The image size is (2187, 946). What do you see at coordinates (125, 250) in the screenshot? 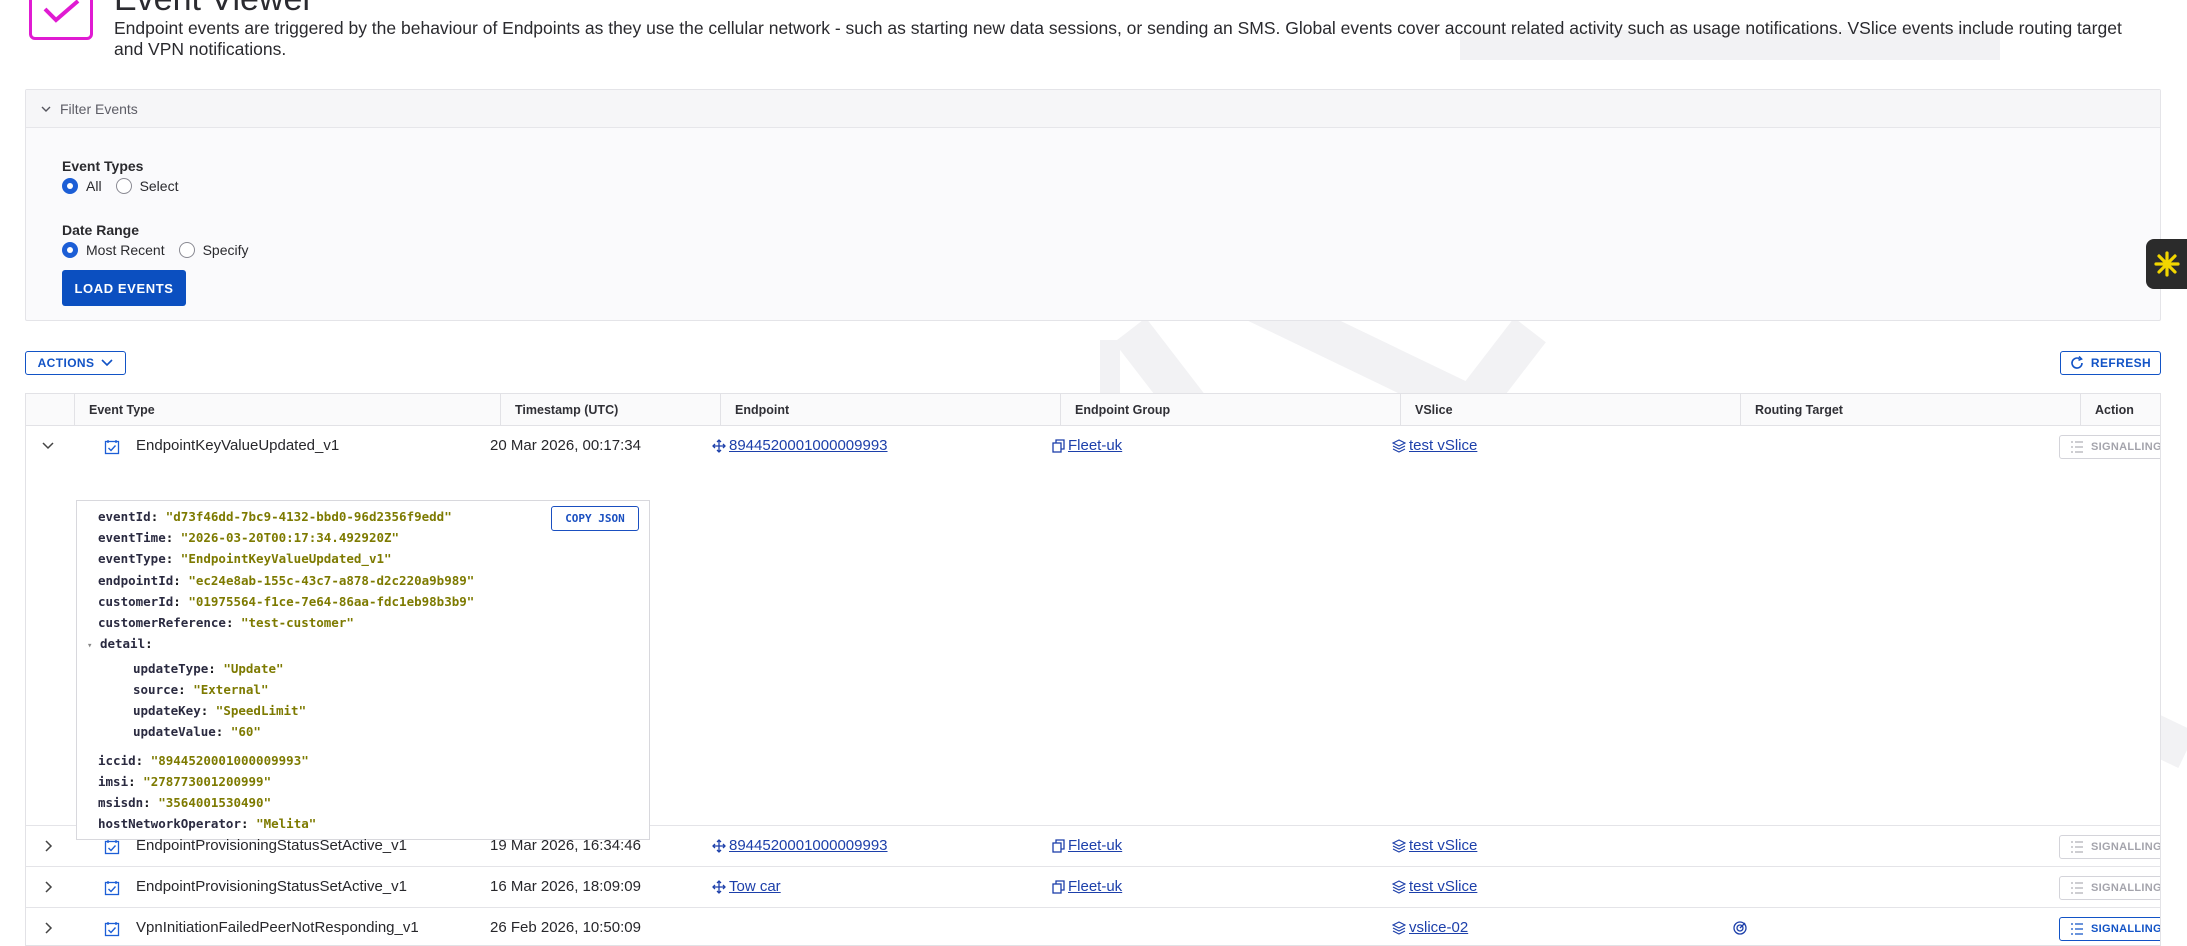
I see `date-range-most-recent-label: Most Recent` at bounding box center [125, 250].